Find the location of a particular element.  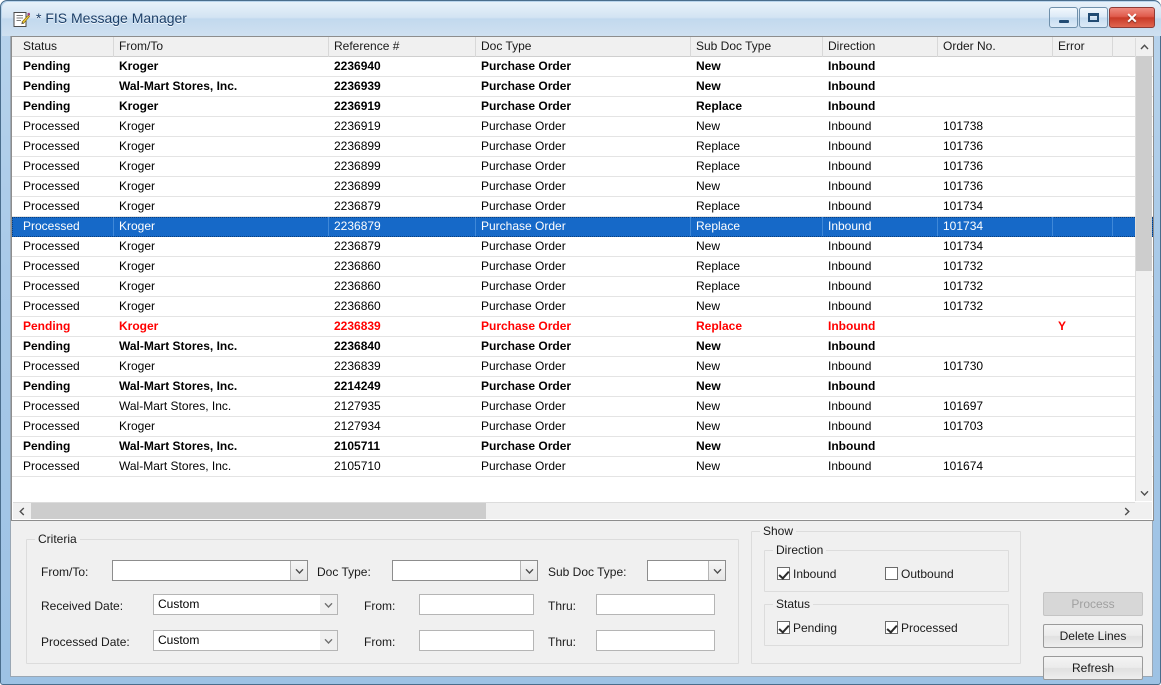

scroll-down-button is located at coordinates (1144, 492).